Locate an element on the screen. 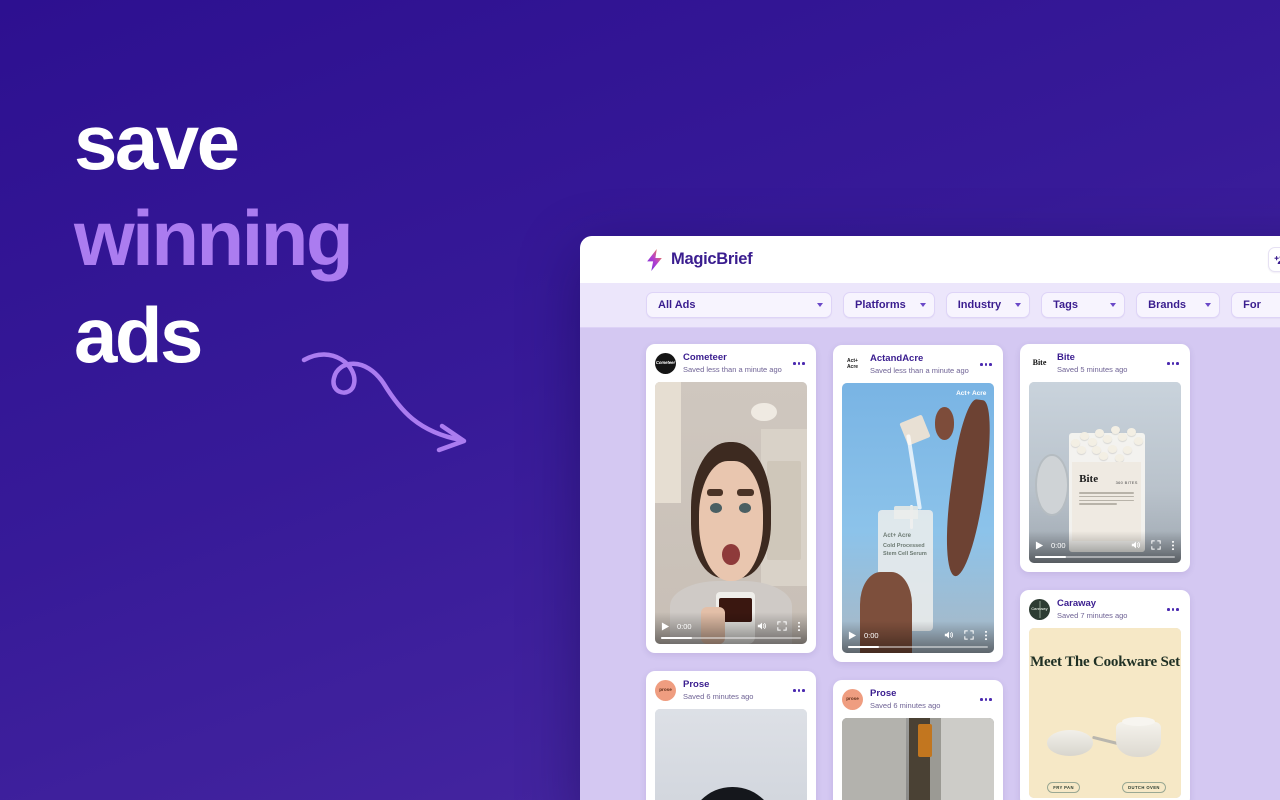 The width and height of the screenshot is (1280, 800). creative-headline: Meet The Cookware Set is located at coordinates (1105, 661).